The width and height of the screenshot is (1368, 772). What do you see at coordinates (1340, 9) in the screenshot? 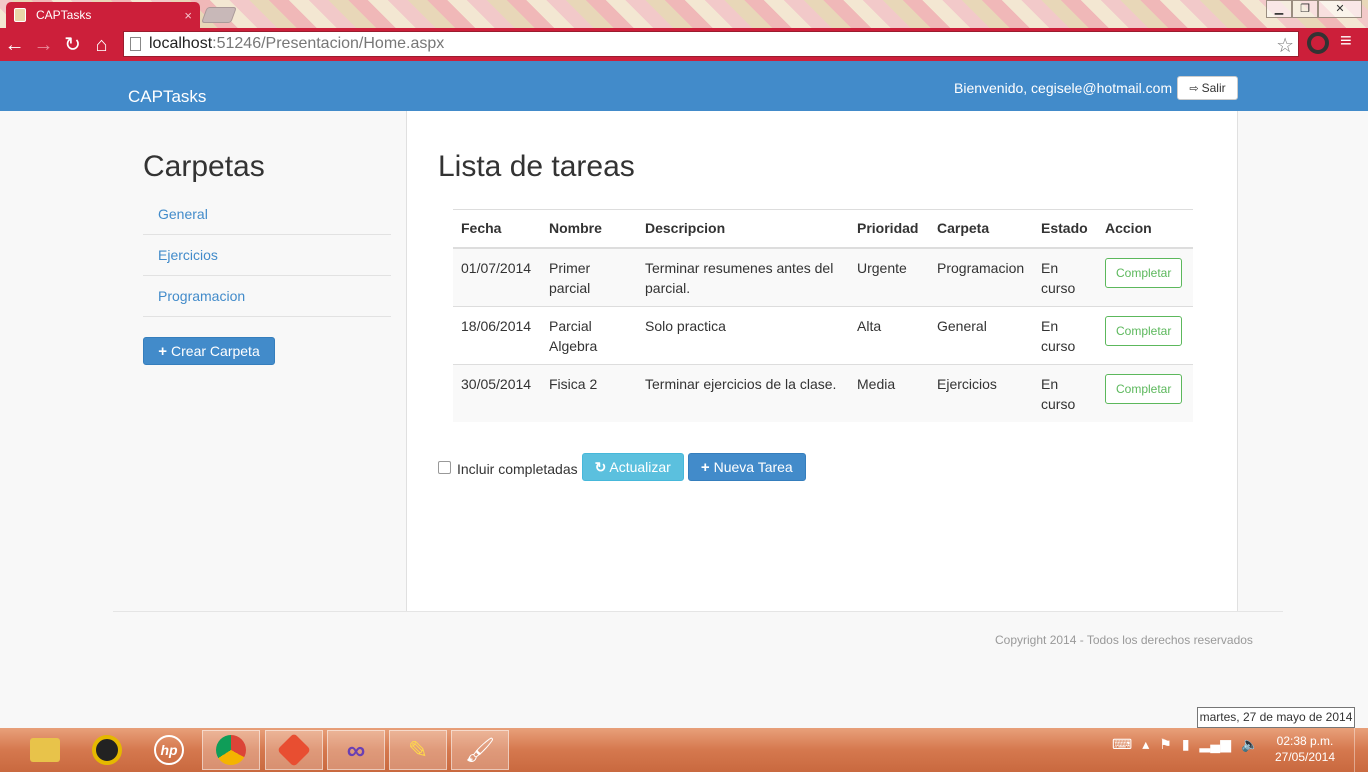
I see `window-close-icon: ✕` at bounding box center [1340, 9].